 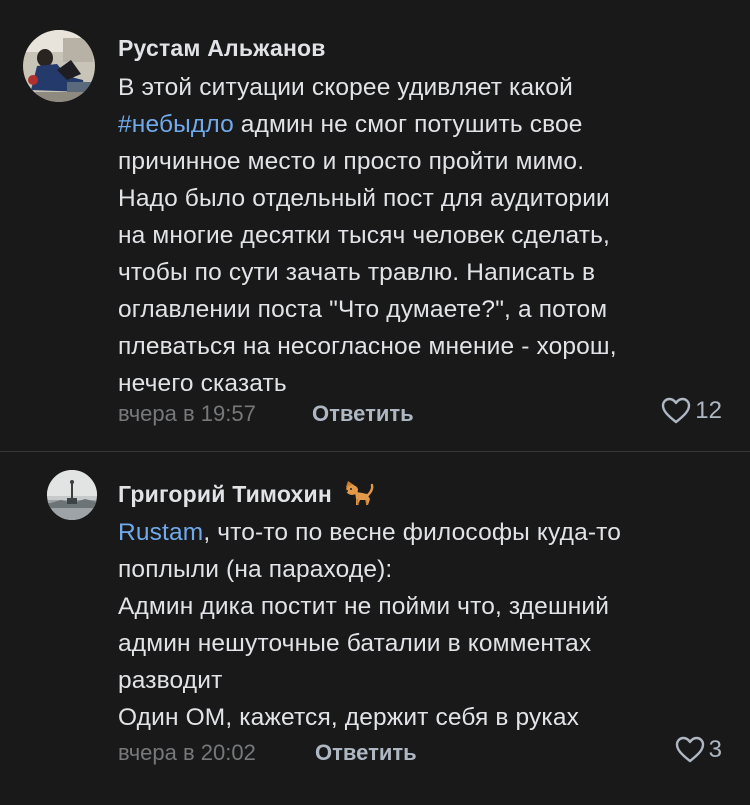 I want to click on comment-divider, so click(x=375, y=451).